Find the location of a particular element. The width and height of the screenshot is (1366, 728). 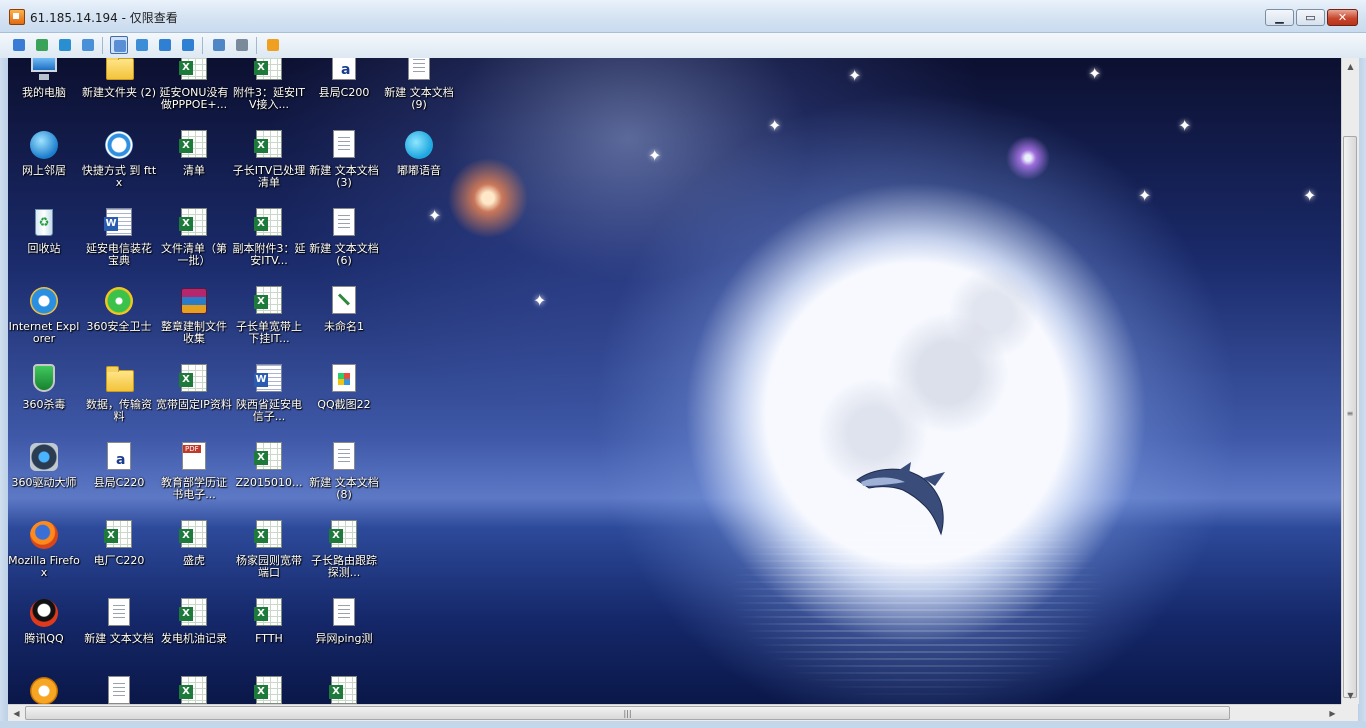

restore-button: ▭ is located at coordinates (1310, 17).